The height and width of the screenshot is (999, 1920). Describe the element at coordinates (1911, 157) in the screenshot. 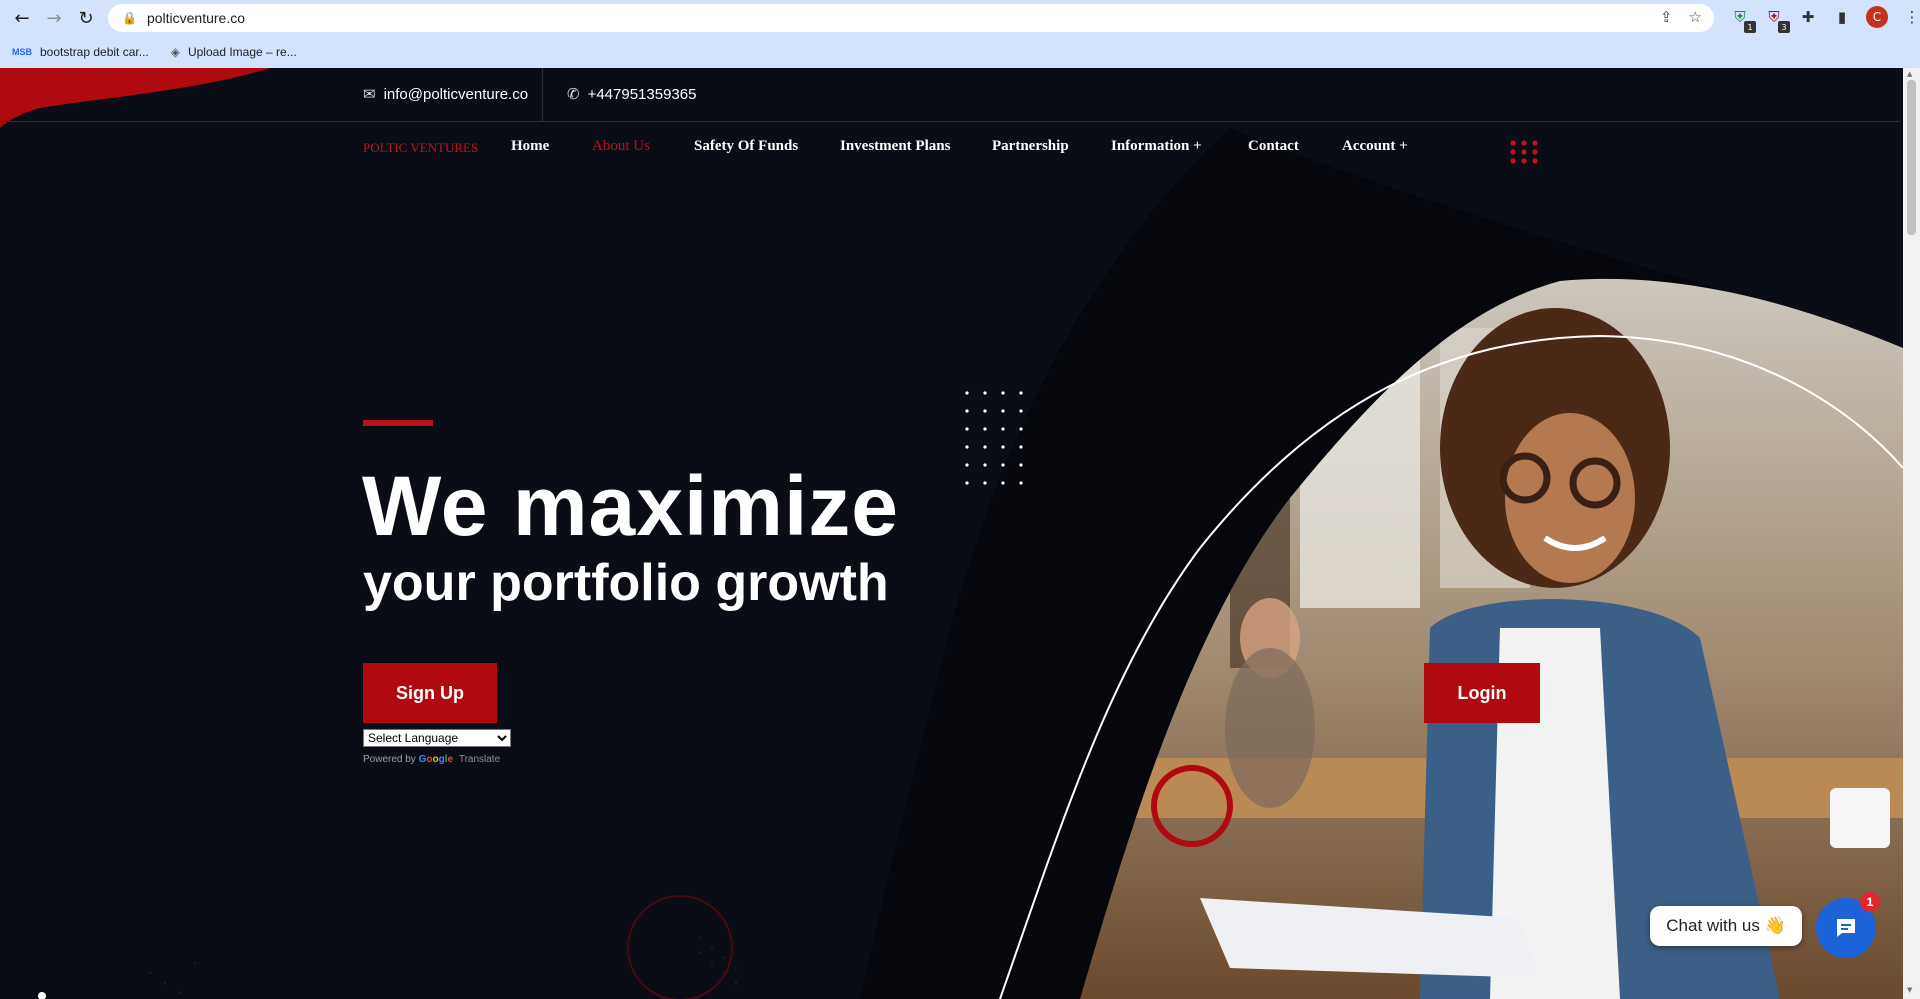

I see `scrollbar-thumb` at that location.